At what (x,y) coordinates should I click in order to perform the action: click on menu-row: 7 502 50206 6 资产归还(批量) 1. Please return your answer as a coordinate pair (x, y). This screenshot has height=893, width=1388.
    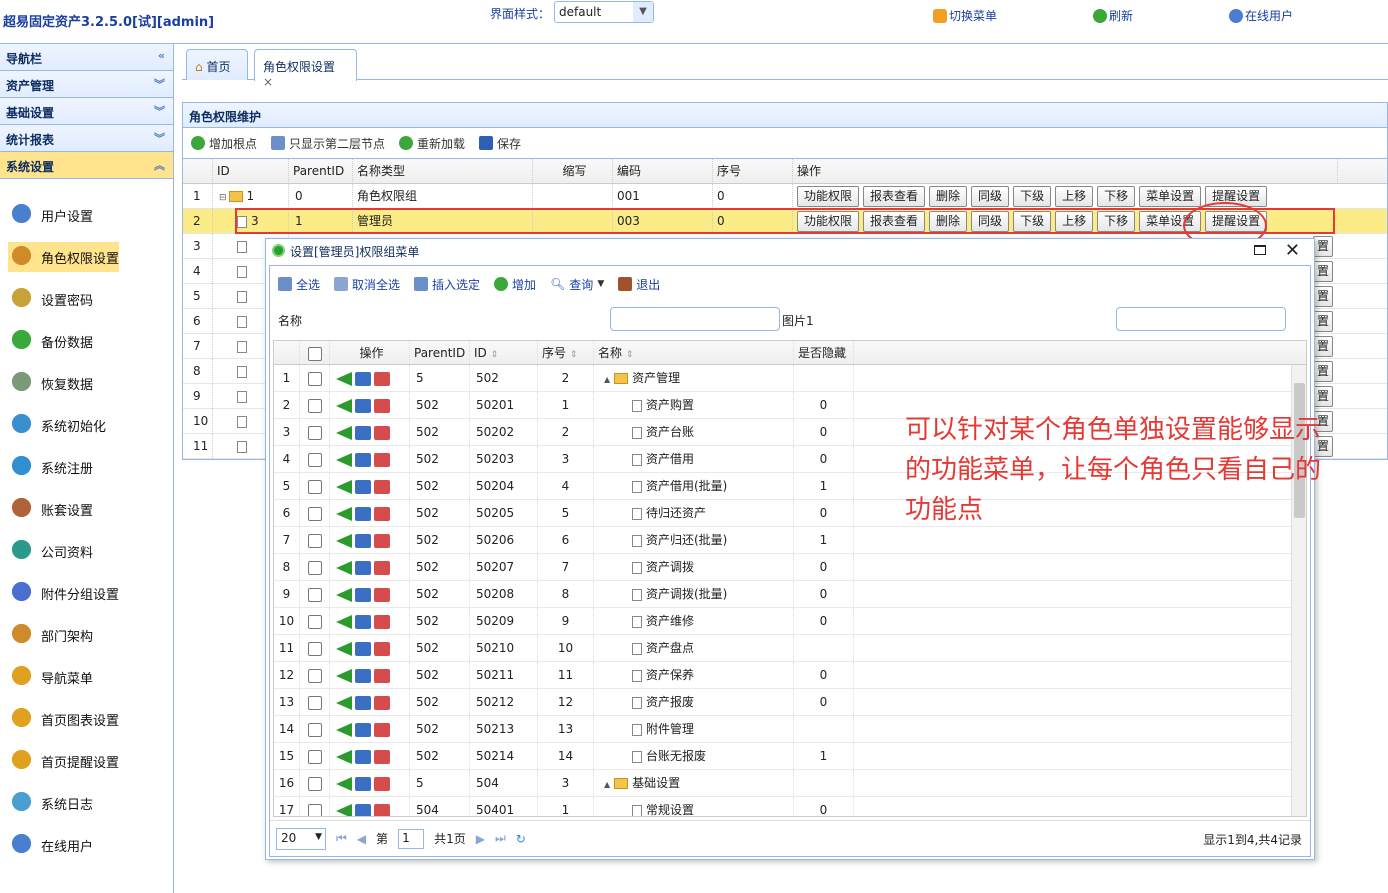
    Looking at the image, I should click on (790, 540).